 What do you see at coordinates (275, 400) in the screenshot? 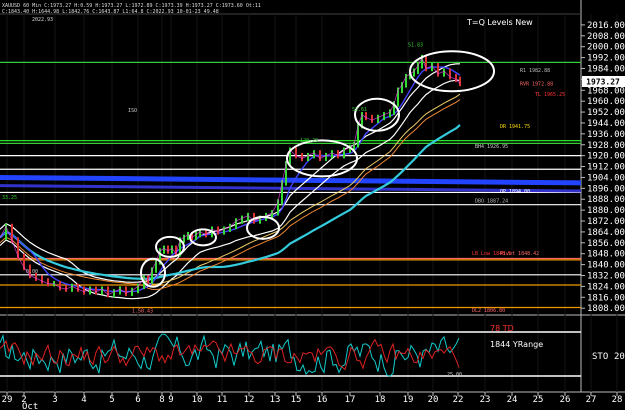
I see `x-tick-label: 13` at bounding box center [275, 400].